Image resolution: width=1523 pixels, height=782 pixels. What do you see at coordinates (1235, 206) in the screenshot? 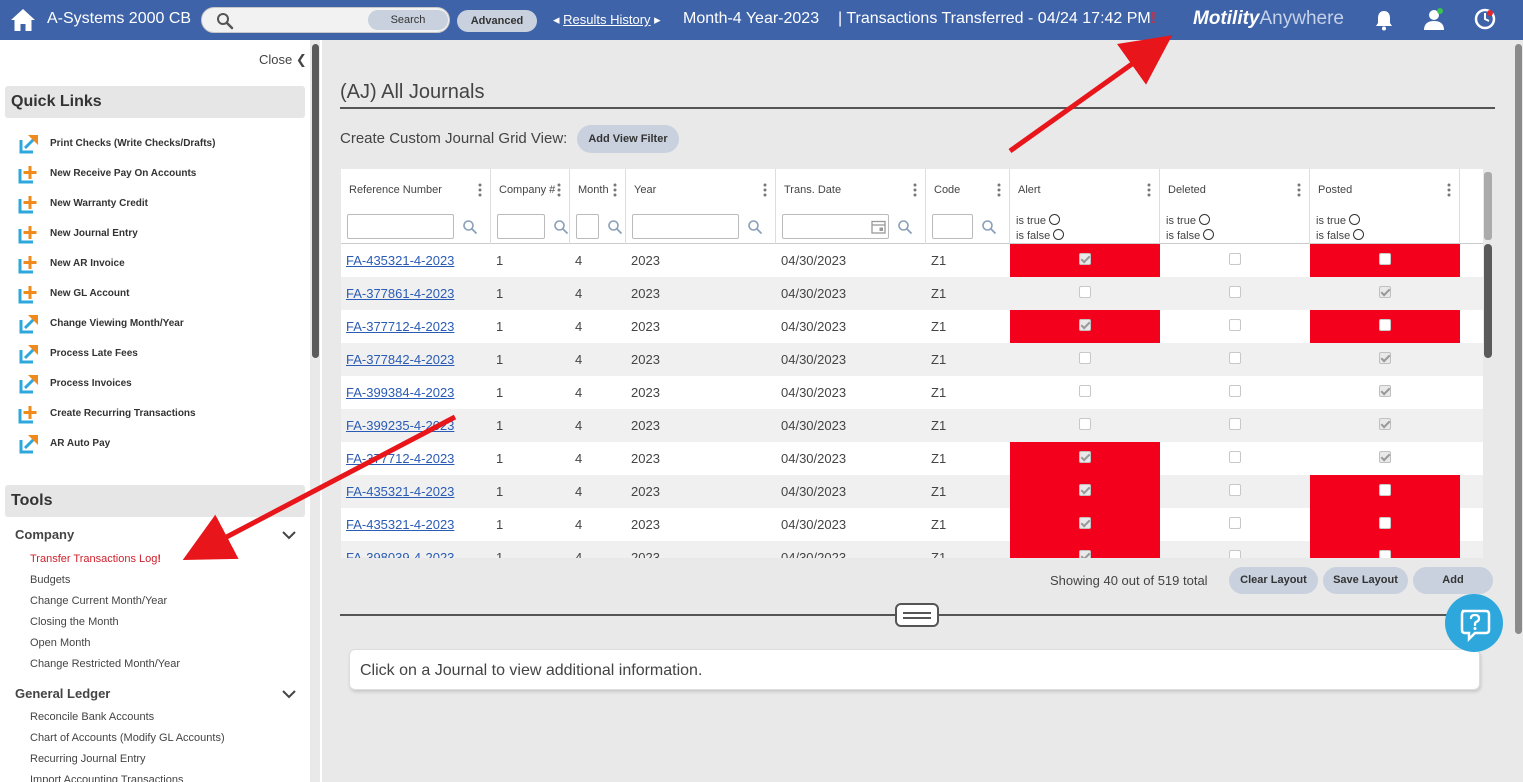
I see `column-header-deleted: Deleted is true is false` at bounding box center [1235, 206].